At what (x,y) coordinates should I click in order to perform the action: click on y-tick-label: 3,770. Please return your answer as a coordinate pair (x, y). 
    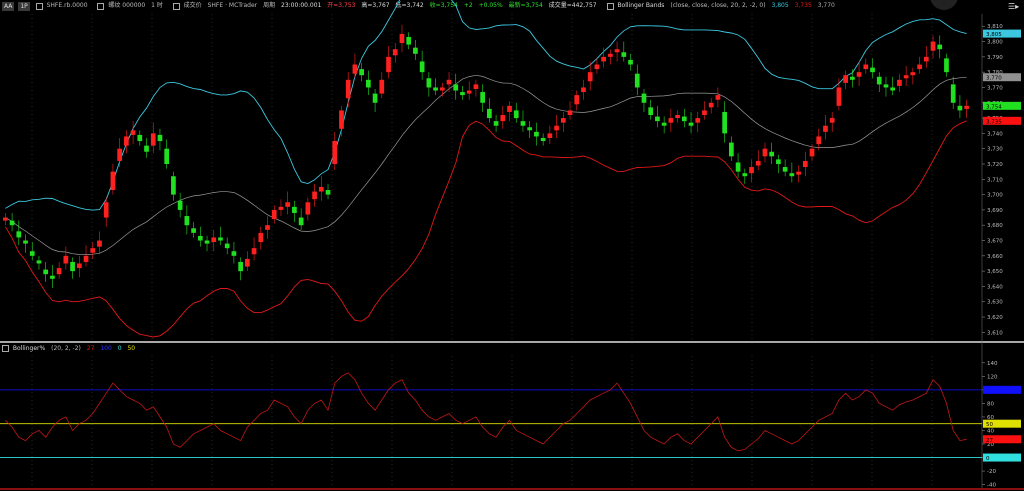
    Looking at the image, I should click on (995, 88).